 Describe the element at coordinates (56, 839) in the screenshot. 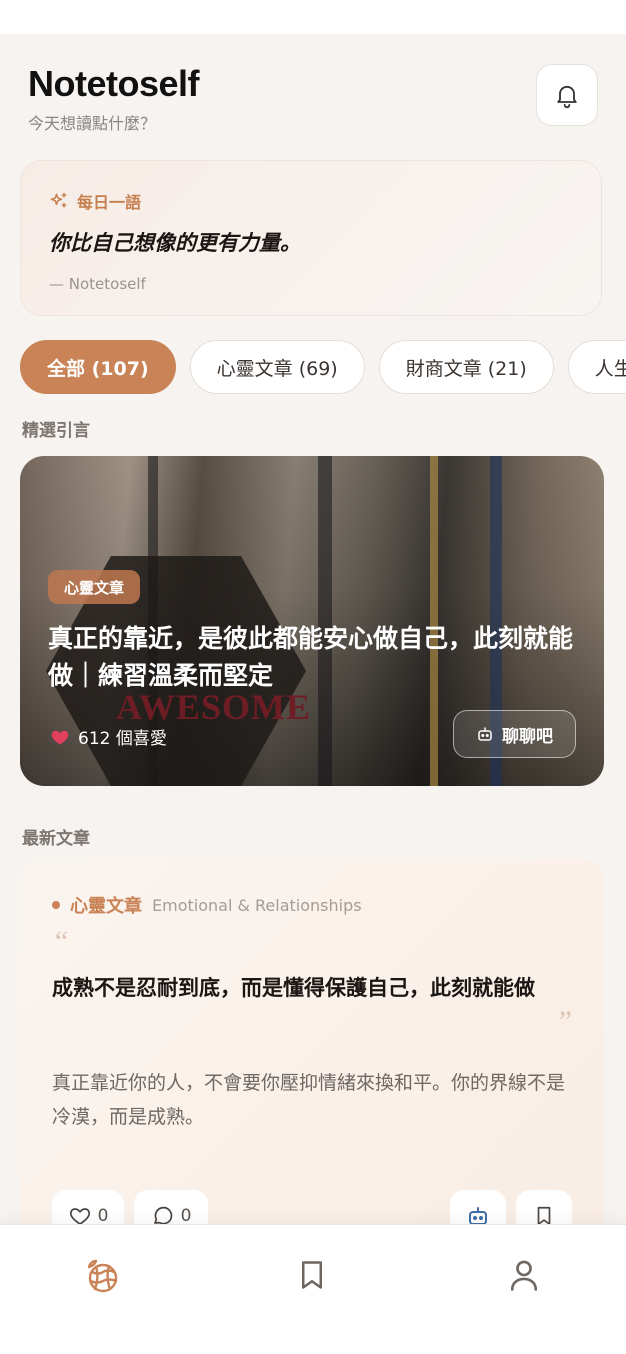

I see `latest-section-label: 最新文章` at that location.